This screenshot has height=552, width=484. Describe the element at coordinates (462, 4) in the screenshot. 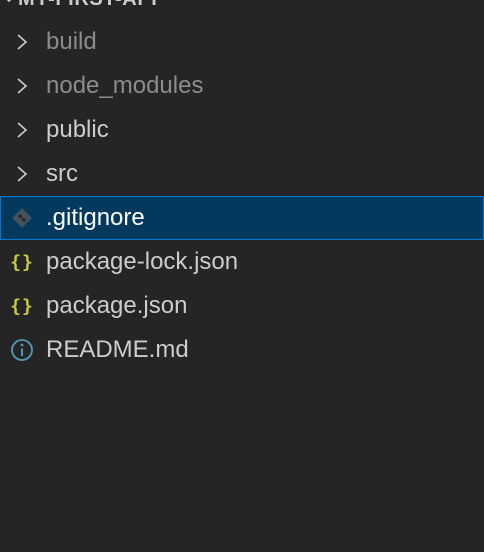

I see `collapse-all-icon` at that location.